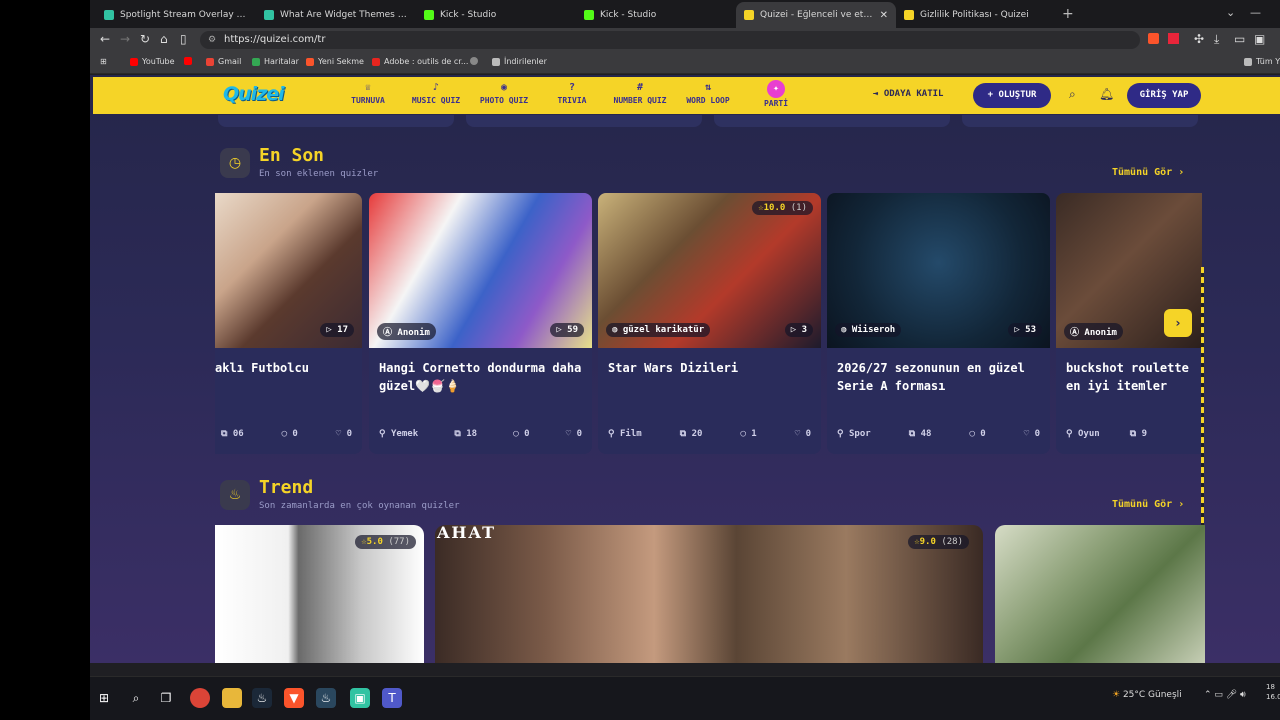 Image resolution: width=1280 pixels, height=720 pixels. Describe the element at coordinates (1230, 12) in the screenshot. I see `chevron-down-icon: ⌄` at that location.